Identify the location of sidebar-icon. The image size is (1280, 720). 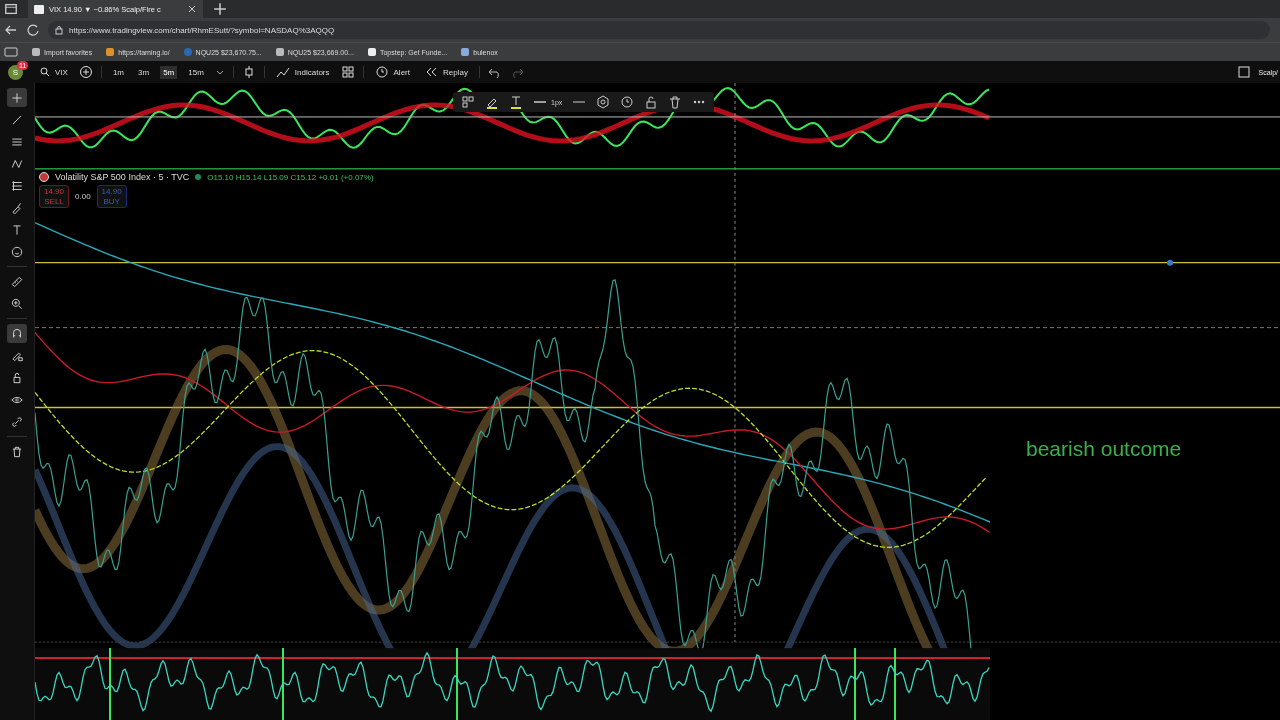
(11, 52).